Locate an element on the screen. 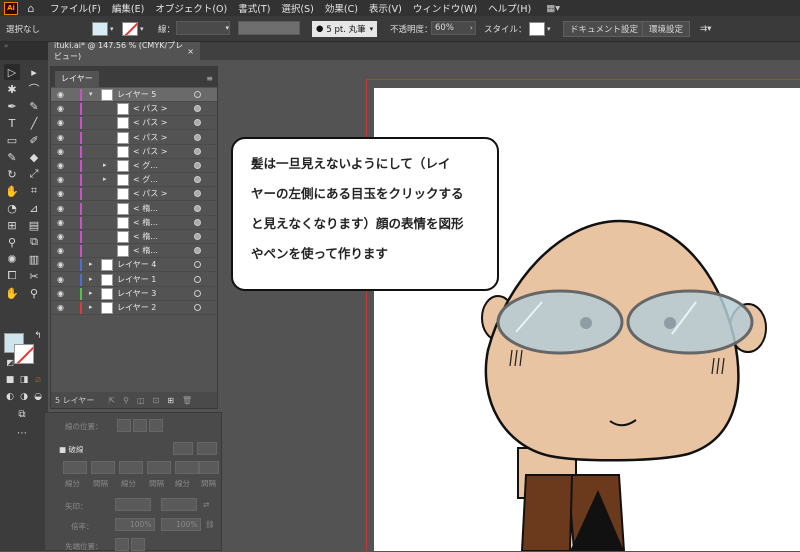 This screenshot has height=552, width=800. menu-edit: 編集(E) is located at coordinates (128, 8).